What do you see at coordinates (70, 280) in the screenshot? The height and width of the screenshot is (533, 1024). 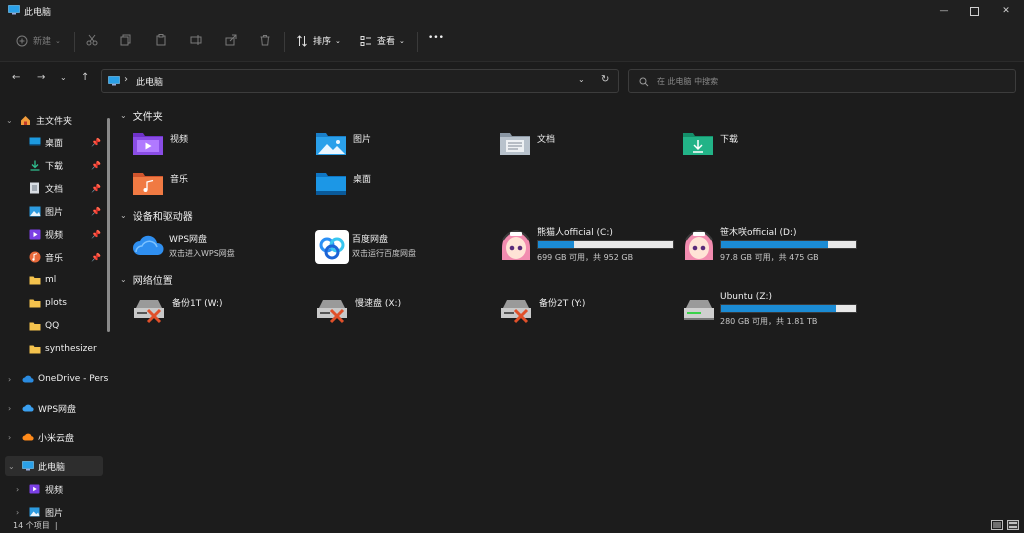 I see `sidebar-item-ml: ml` at bounding box center [70, 280].